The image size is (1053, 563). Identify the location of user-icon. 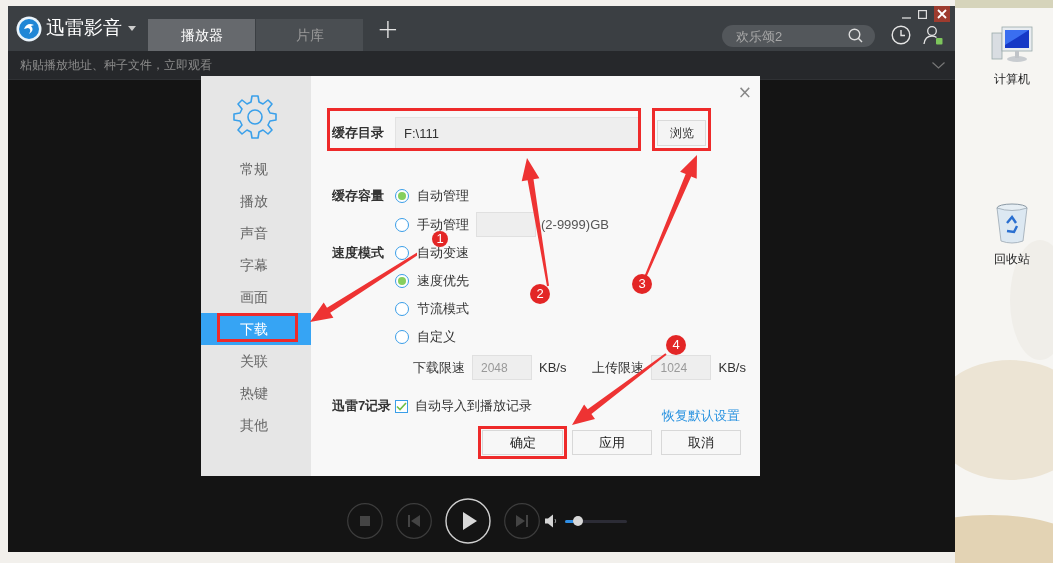
(933, 34).